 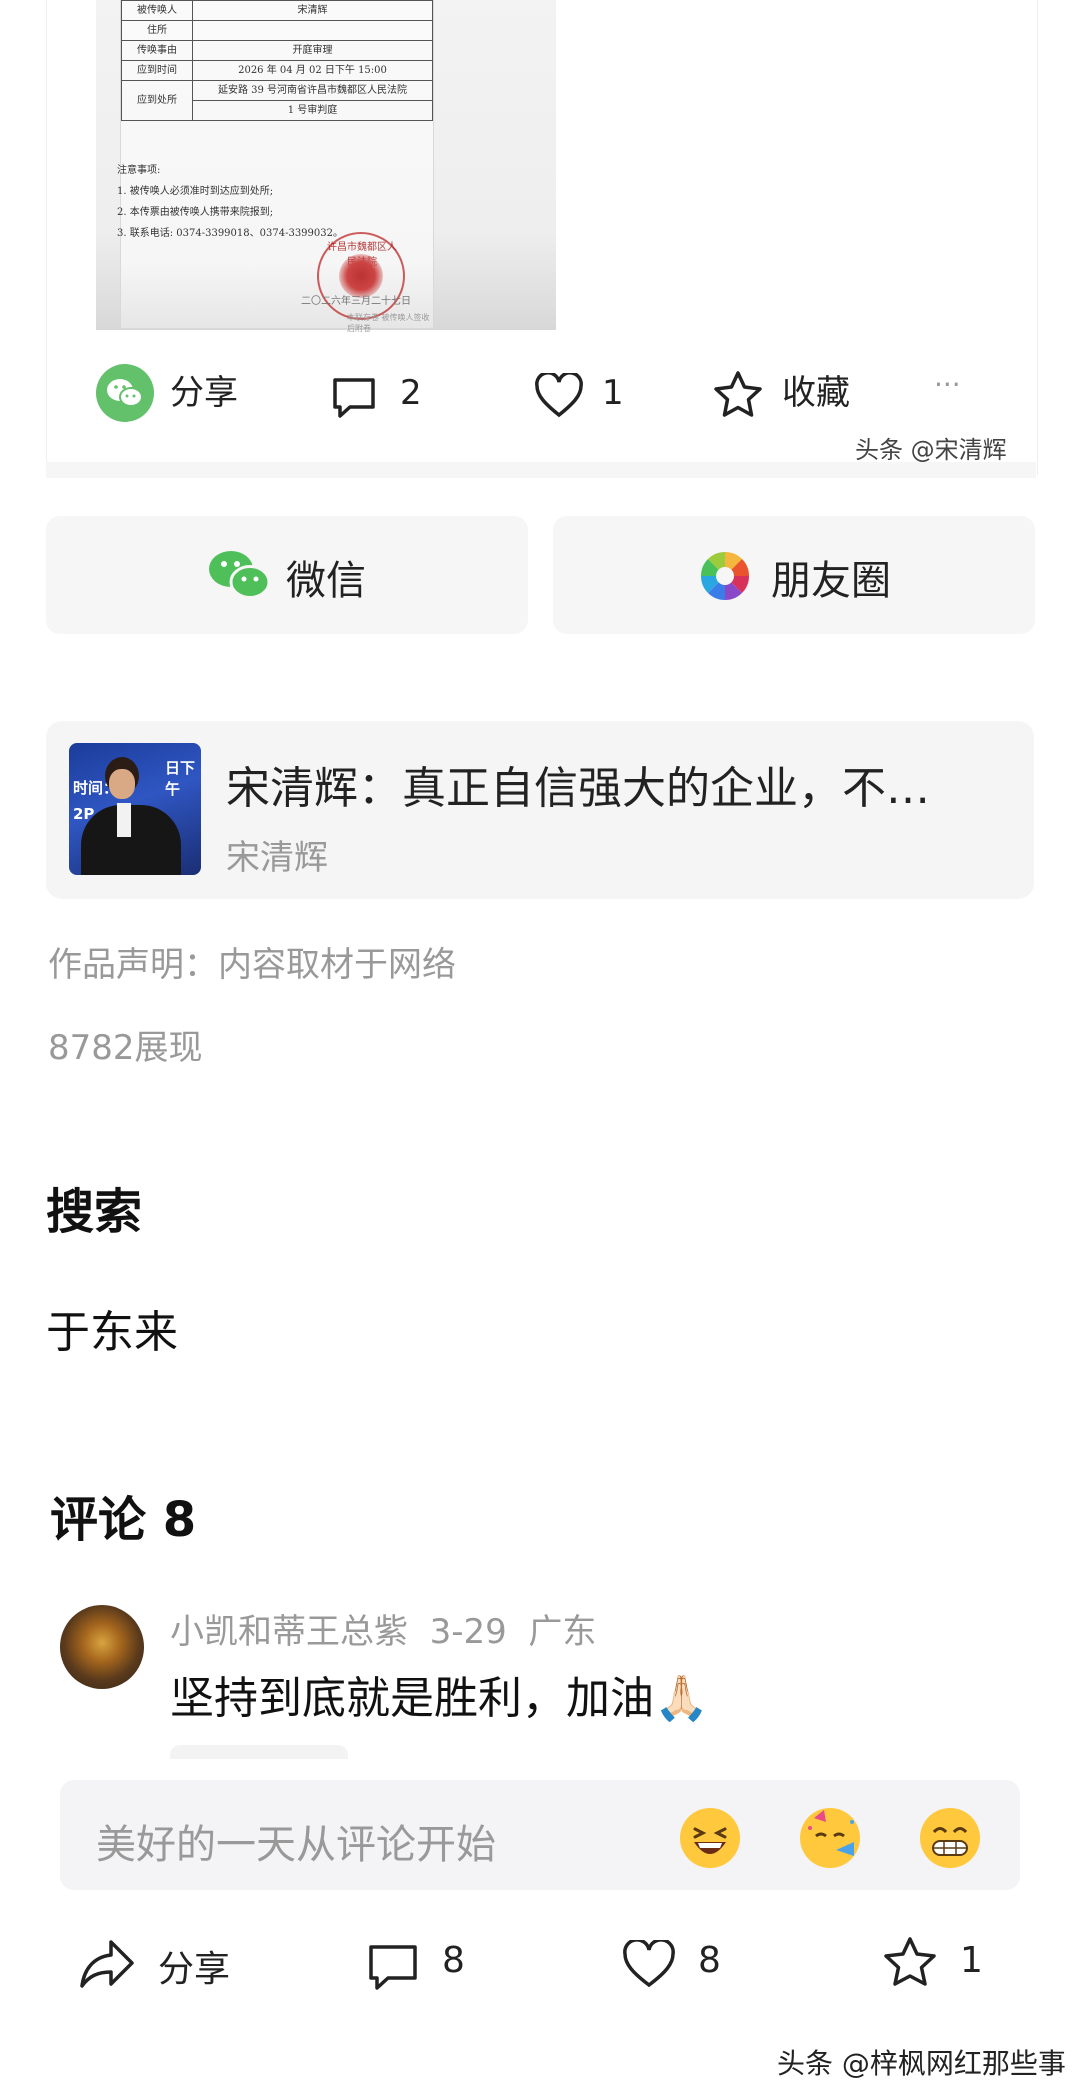 I want to click on summons-label: 应到处所, so click(x=157, y=100).